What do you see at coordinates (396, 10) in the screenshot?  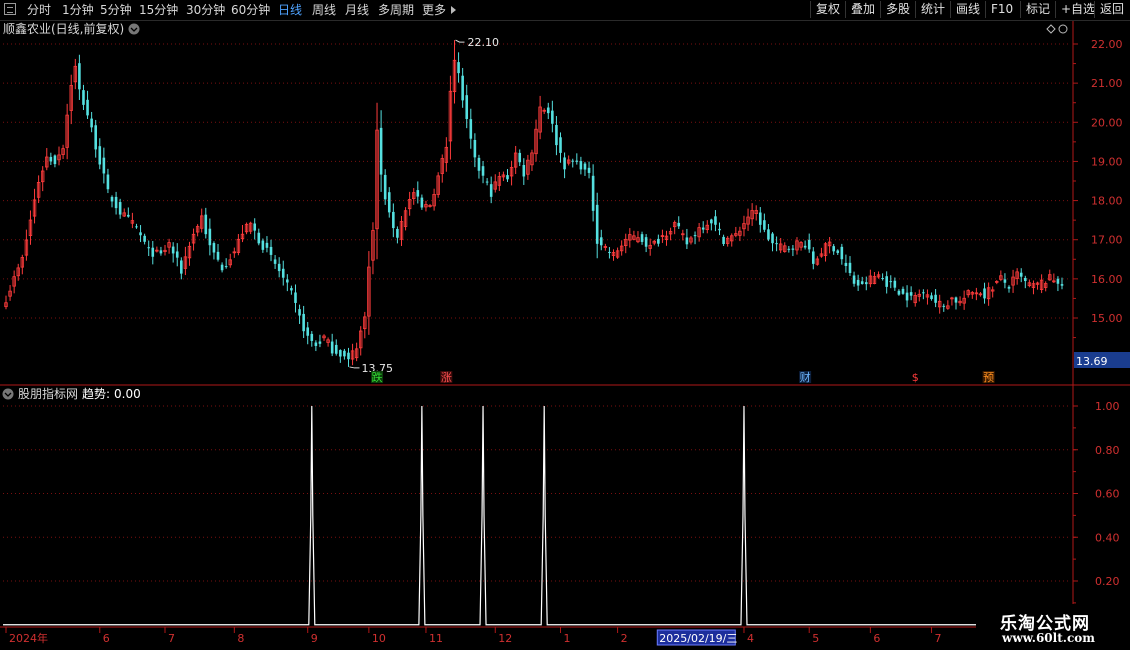 I see `tab-multi-period: 多周期` at bounding box center [396, 10].